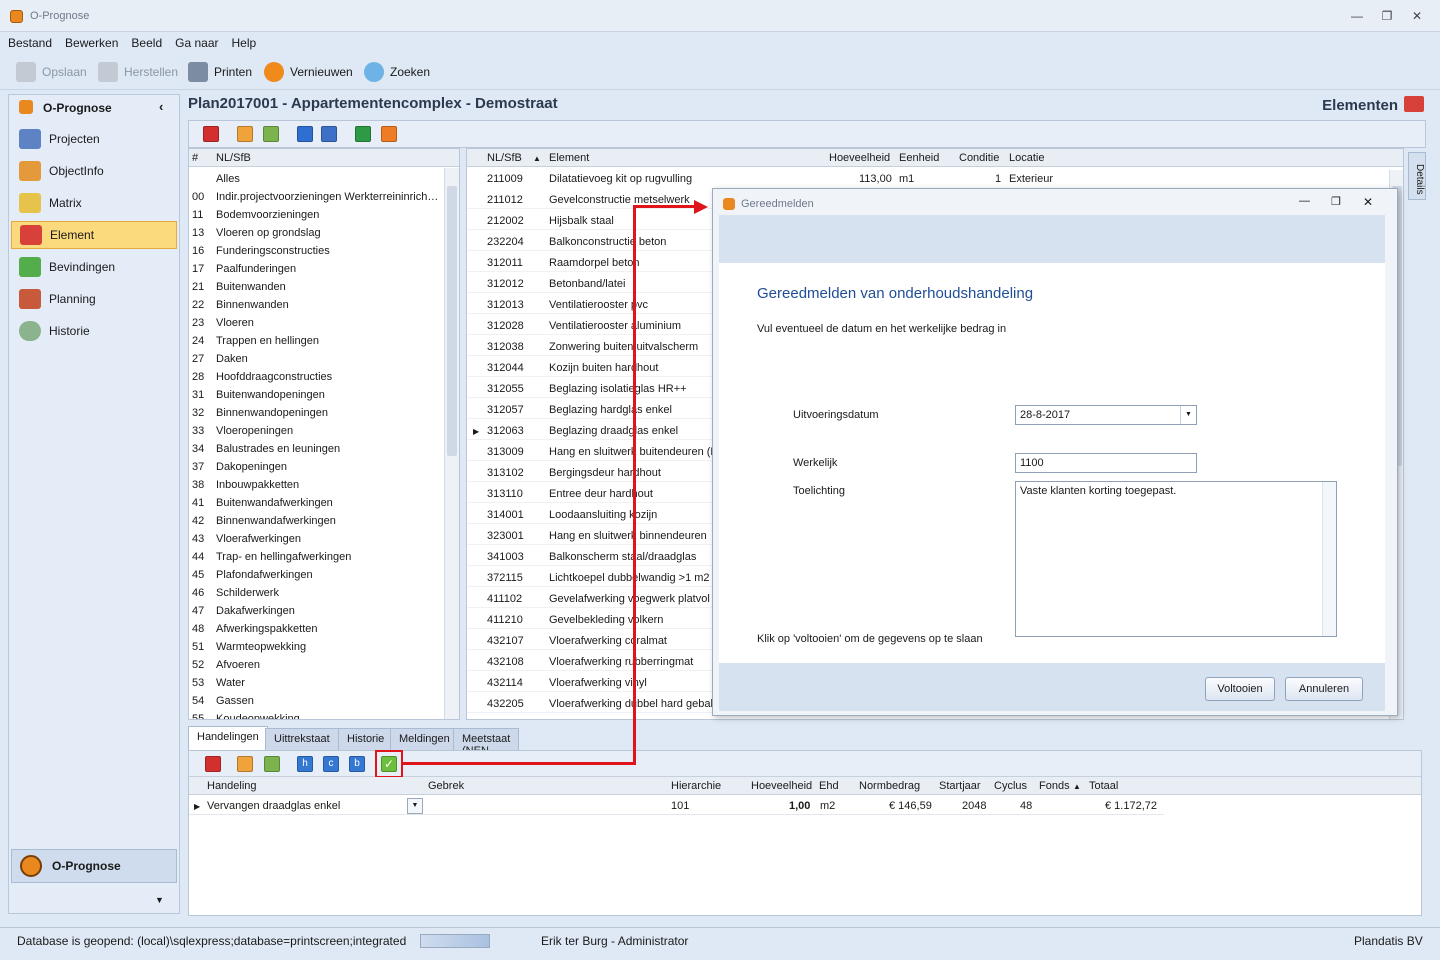 This screenshot has width=1440, height=960. Describe the element at coordinates (51, 72) in the screenshot. I see `save-button: Opslaan` at that location.